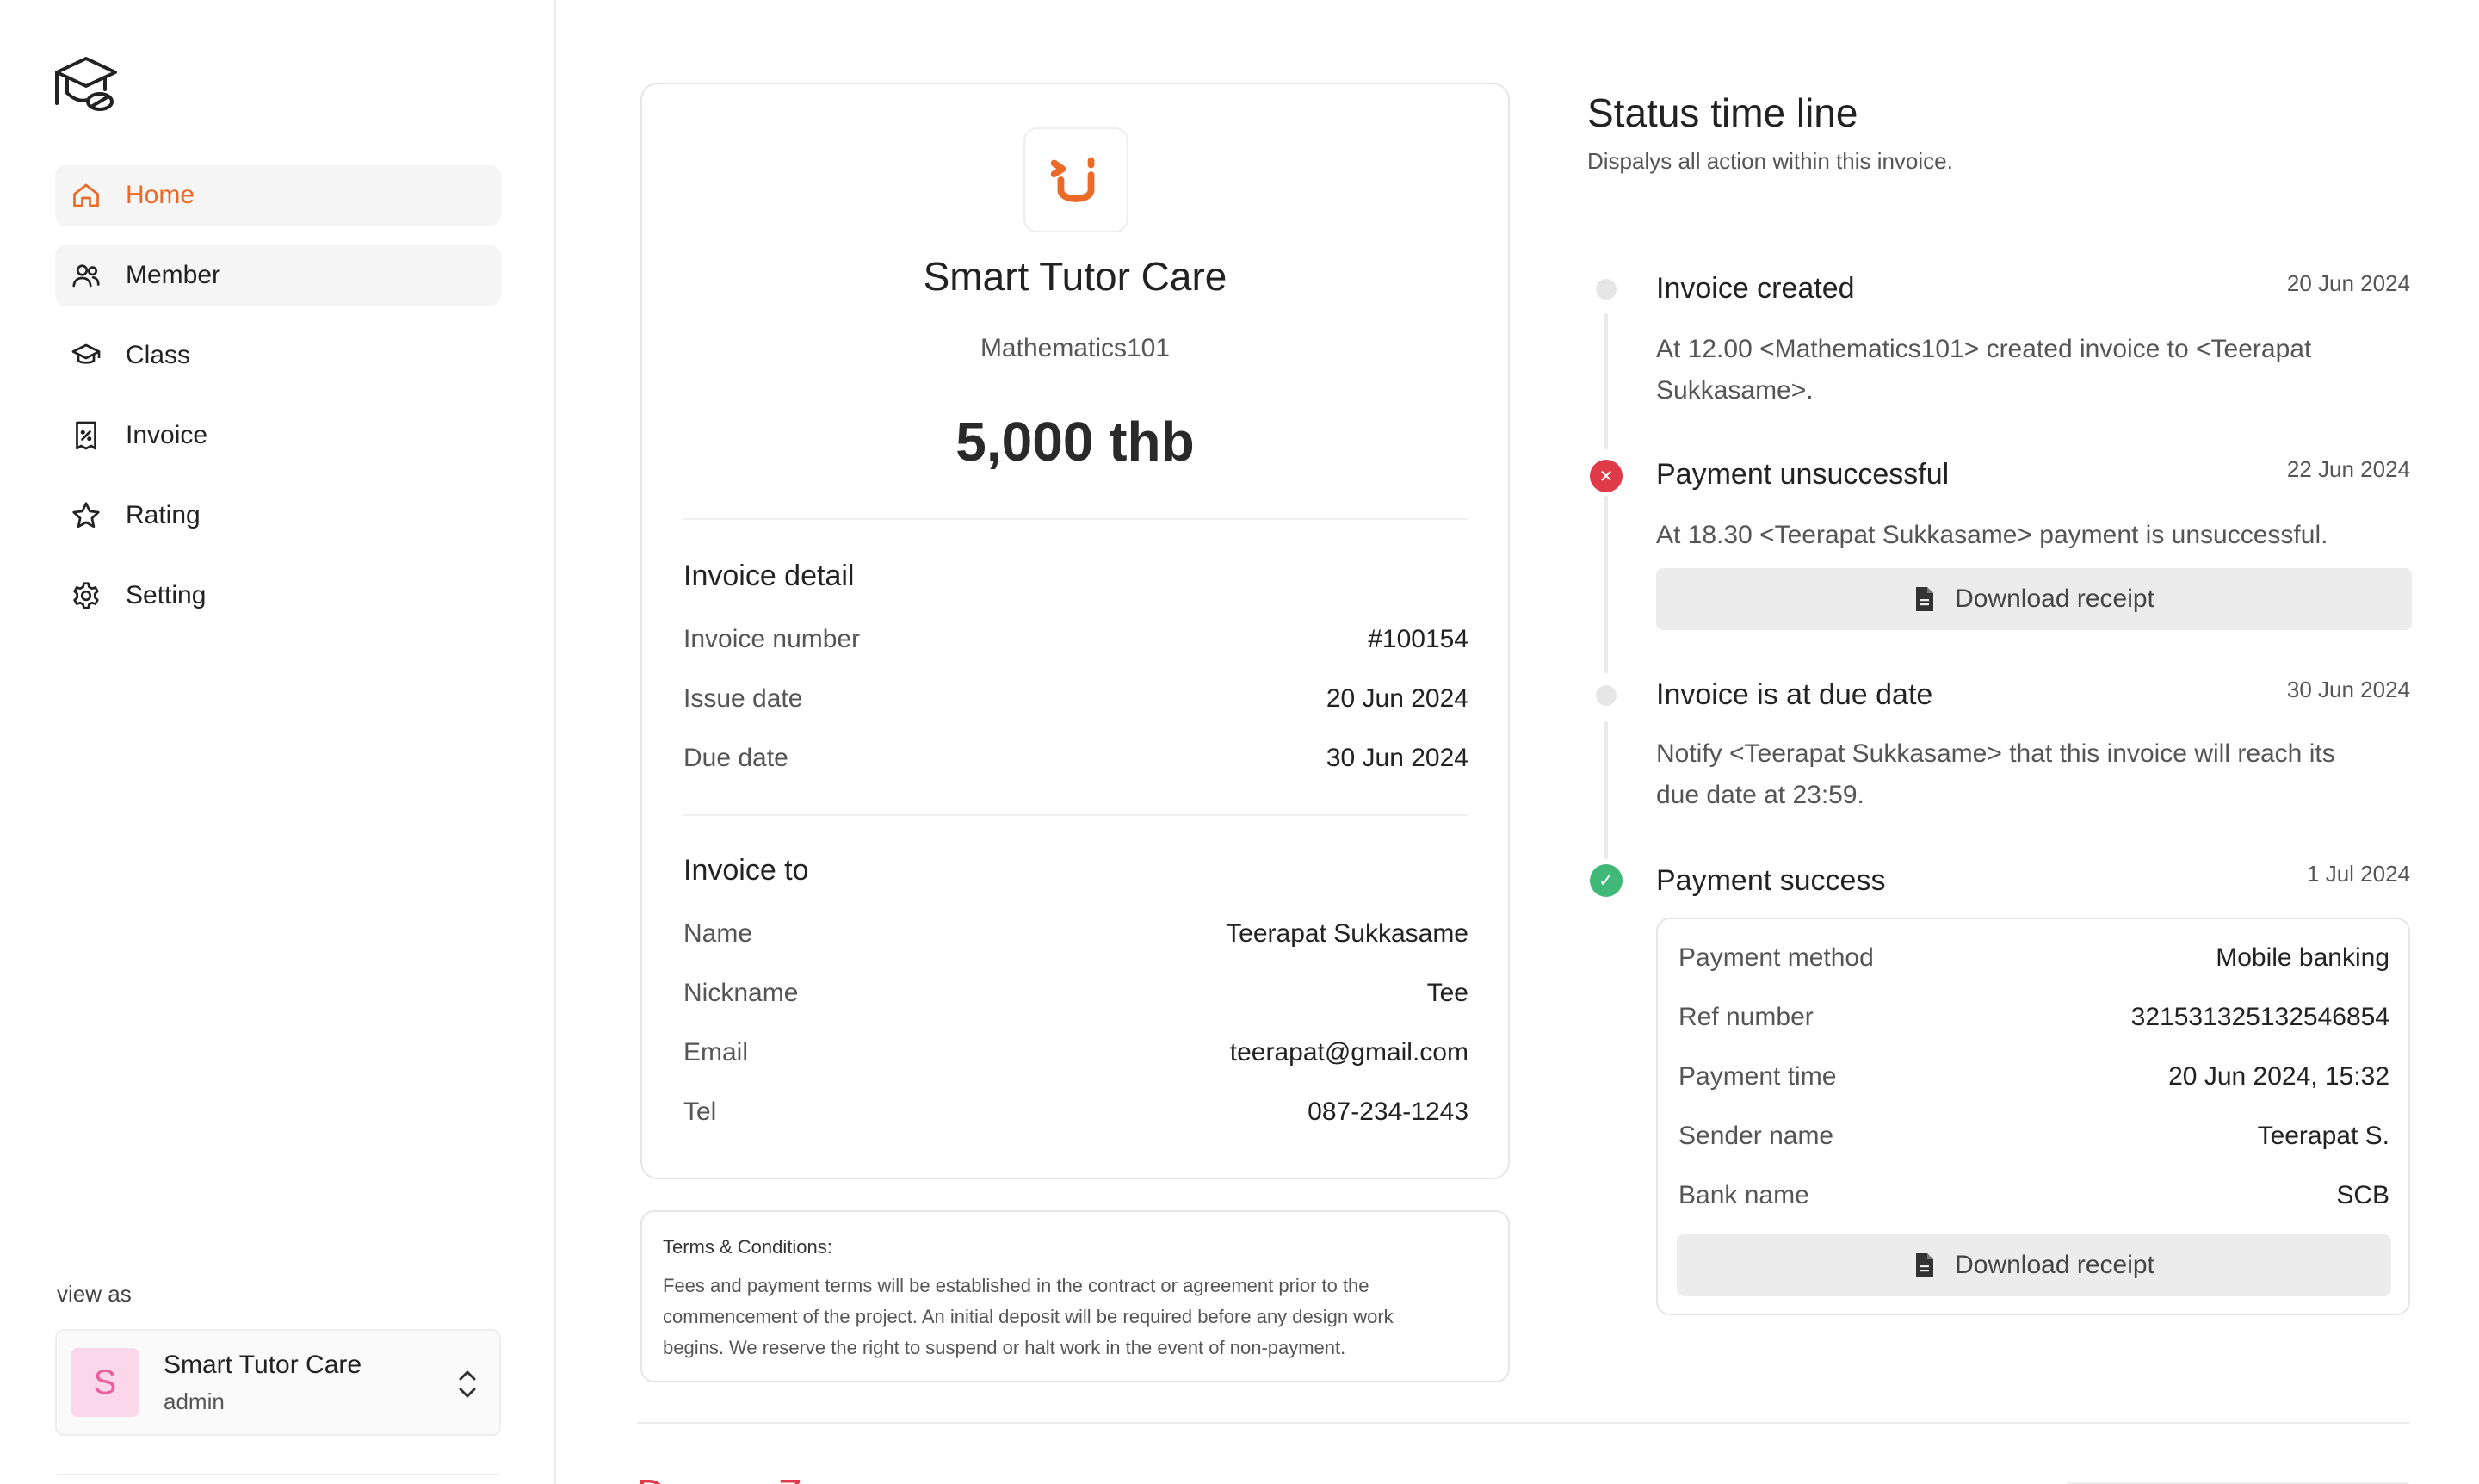  Describe the element at coordinates (94, 1294) in the screenshot. I see `view-as-label: view as` at that location.